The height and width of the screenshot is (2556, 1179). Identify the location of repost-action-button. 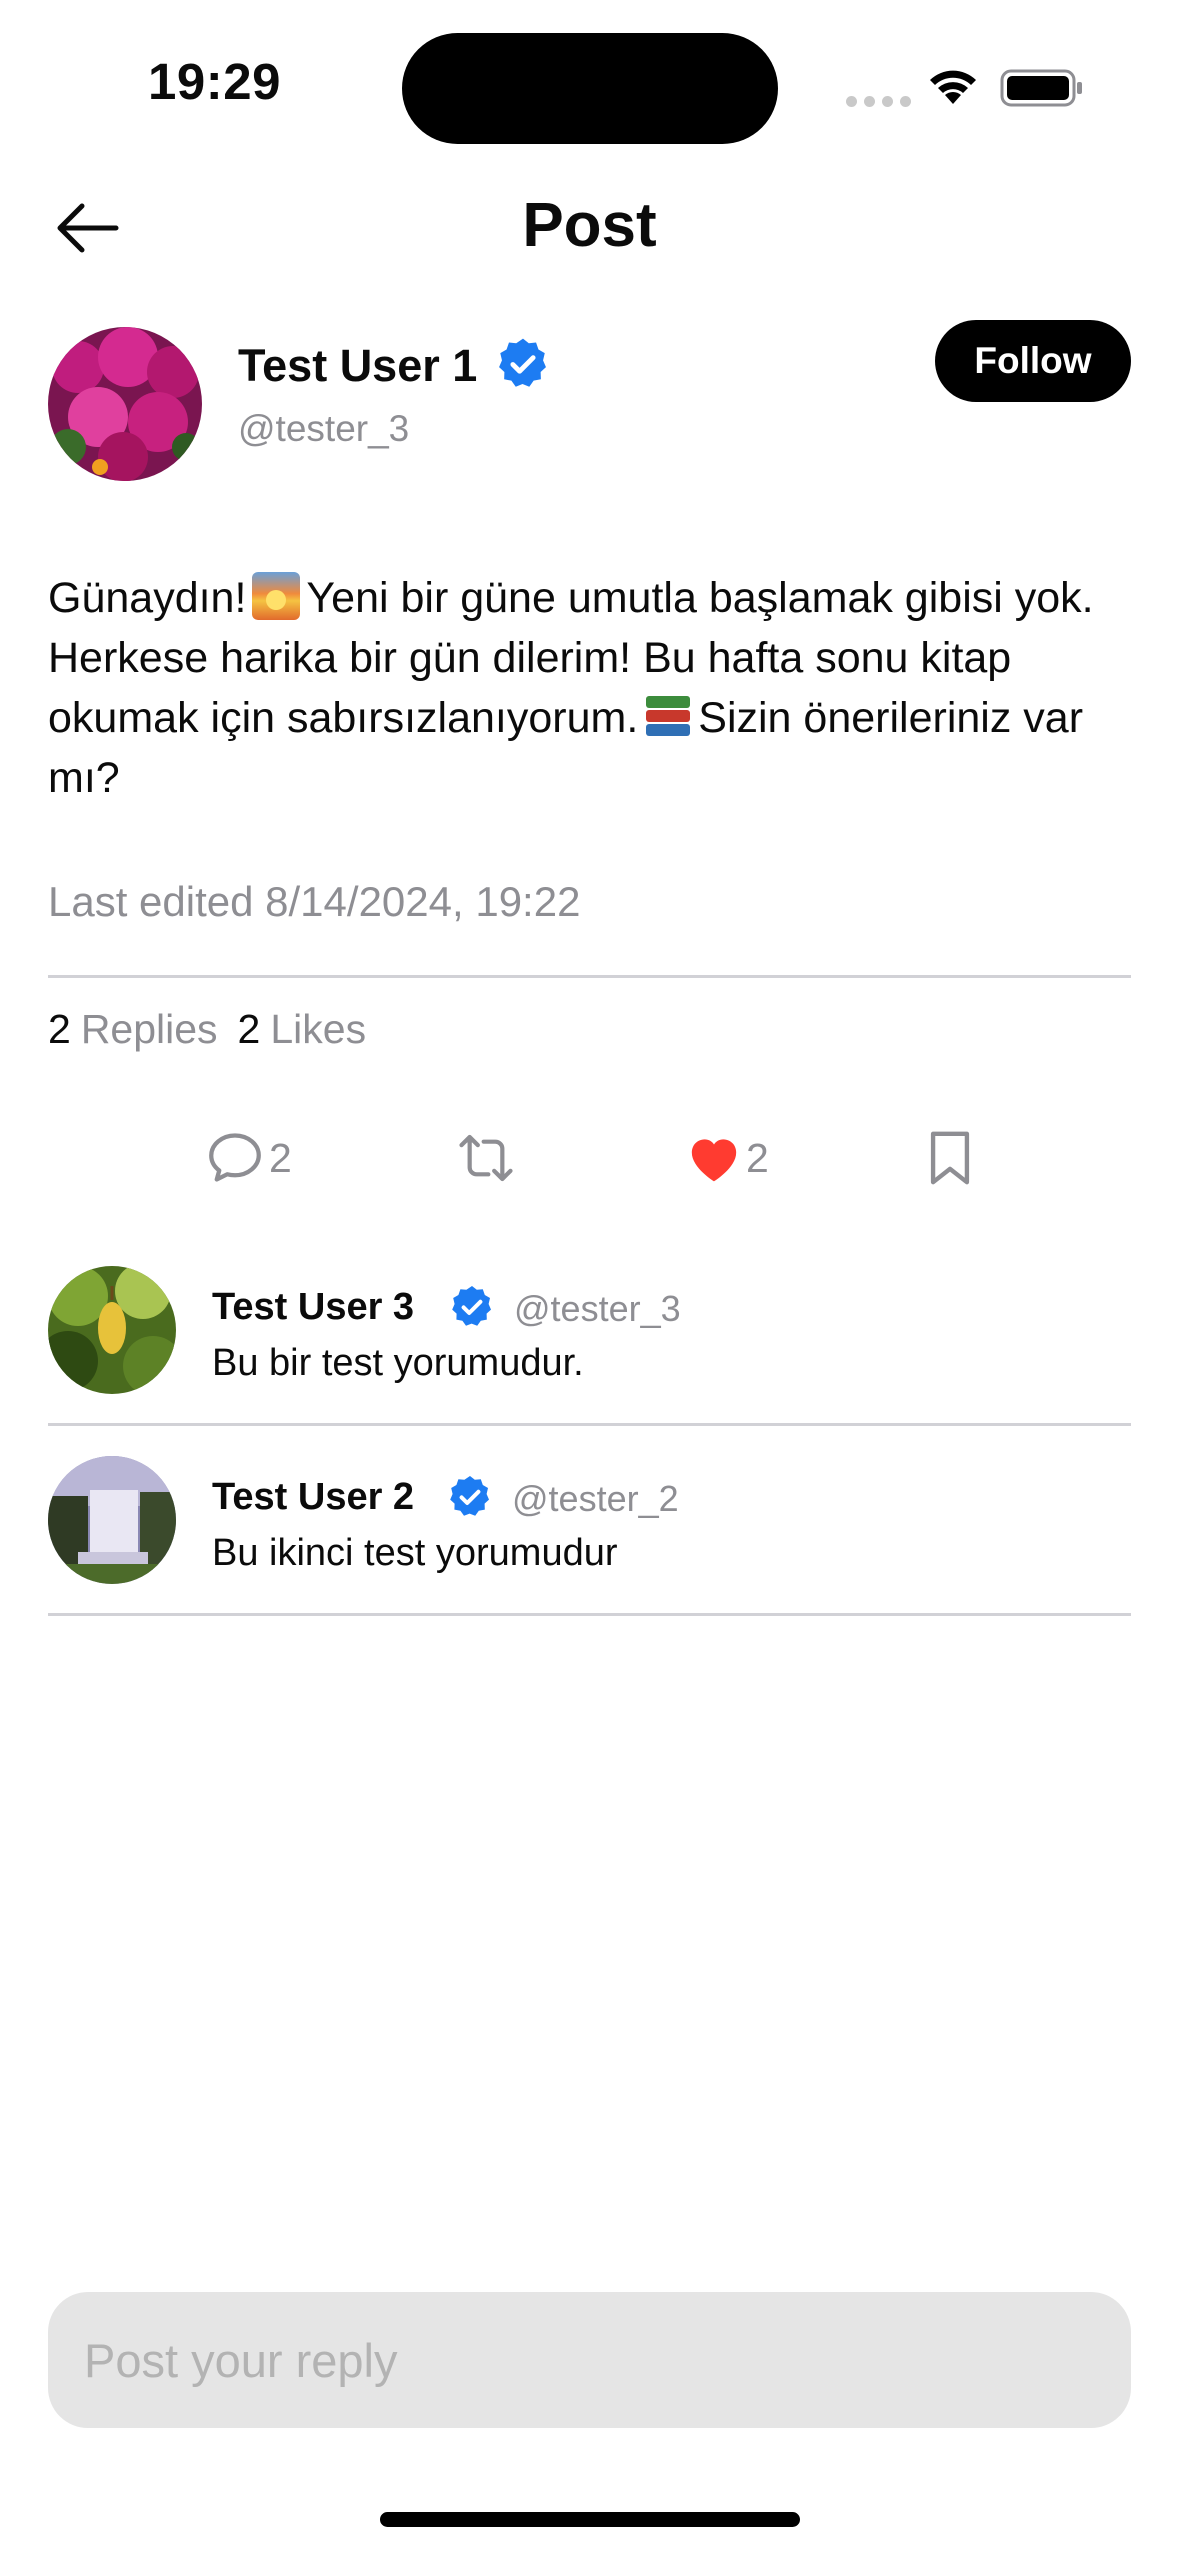
(486, 1158).